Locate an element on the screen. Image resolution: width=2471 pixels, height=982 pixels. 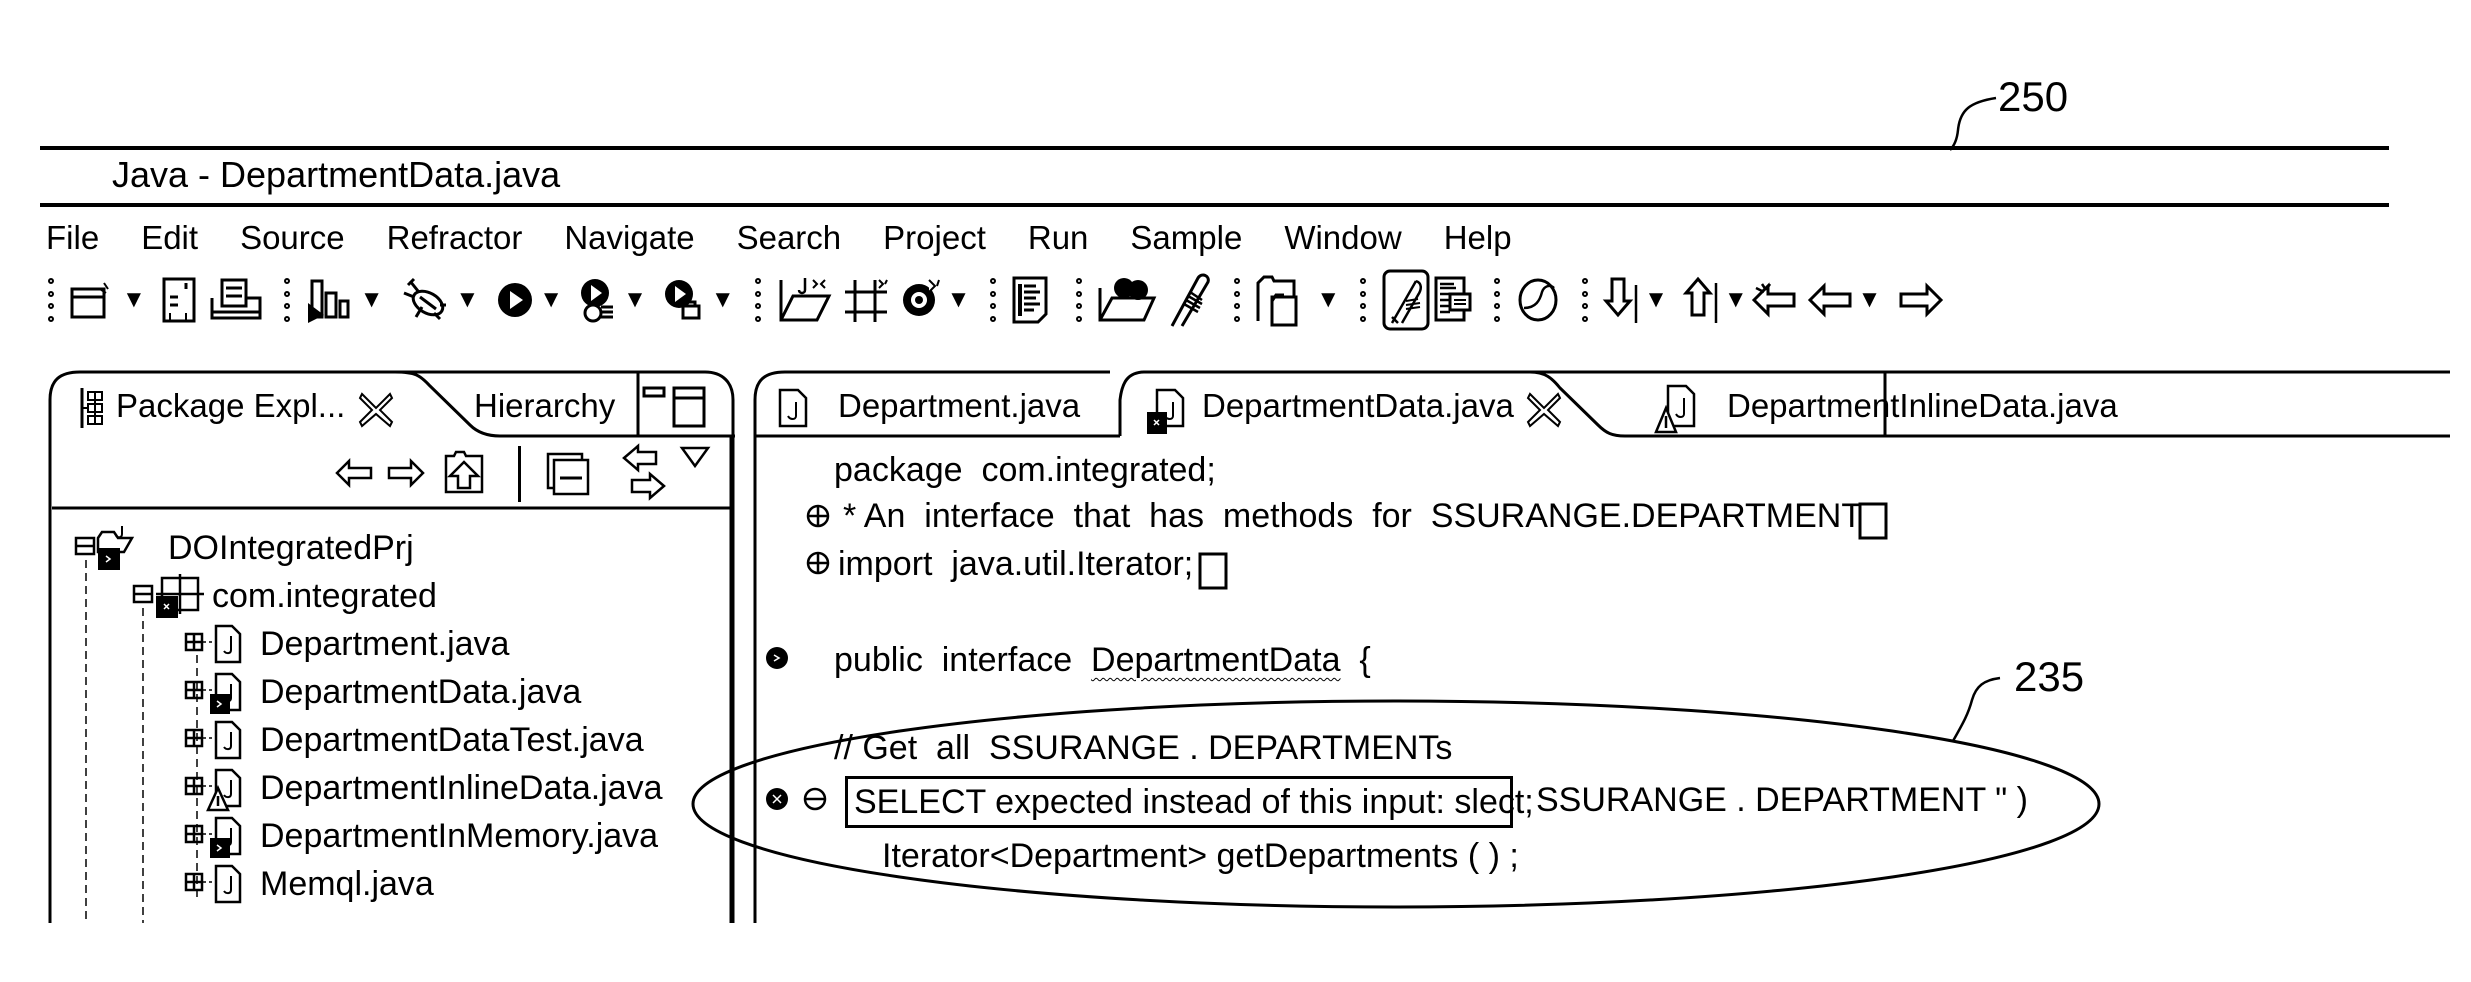
code-line-package: package com.integrated; is located at coordinates (1025, 470).